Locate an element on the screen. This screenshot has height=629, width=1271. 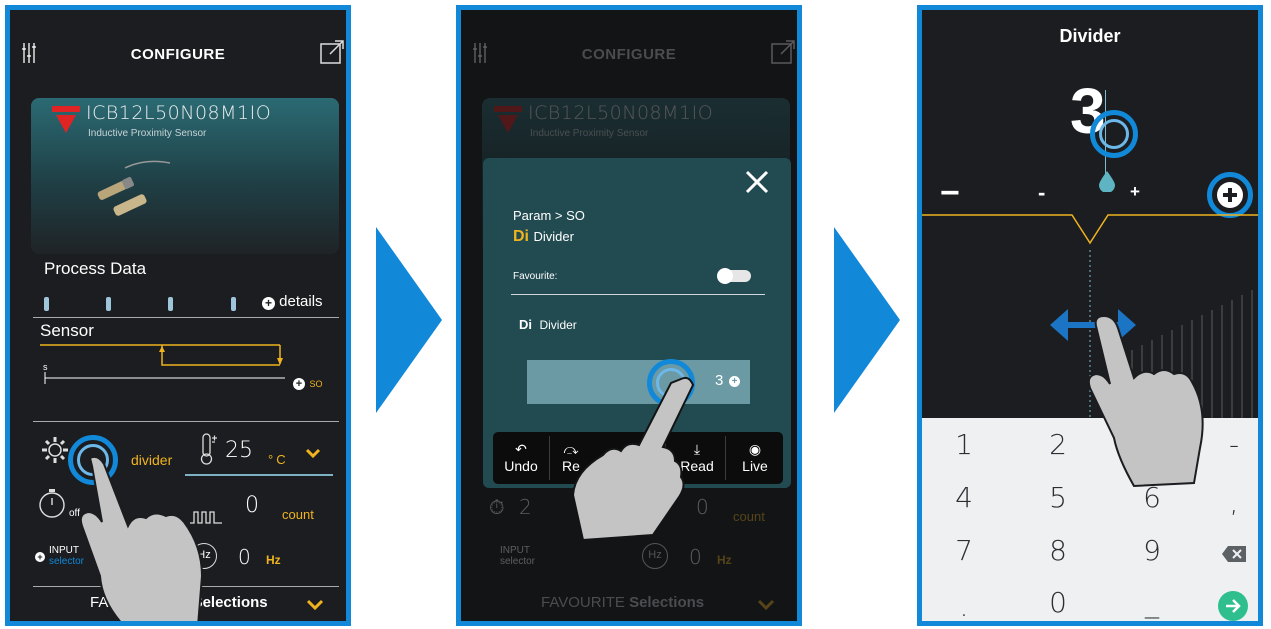
hz-unit: Hz is located at coordinates (273, 560).